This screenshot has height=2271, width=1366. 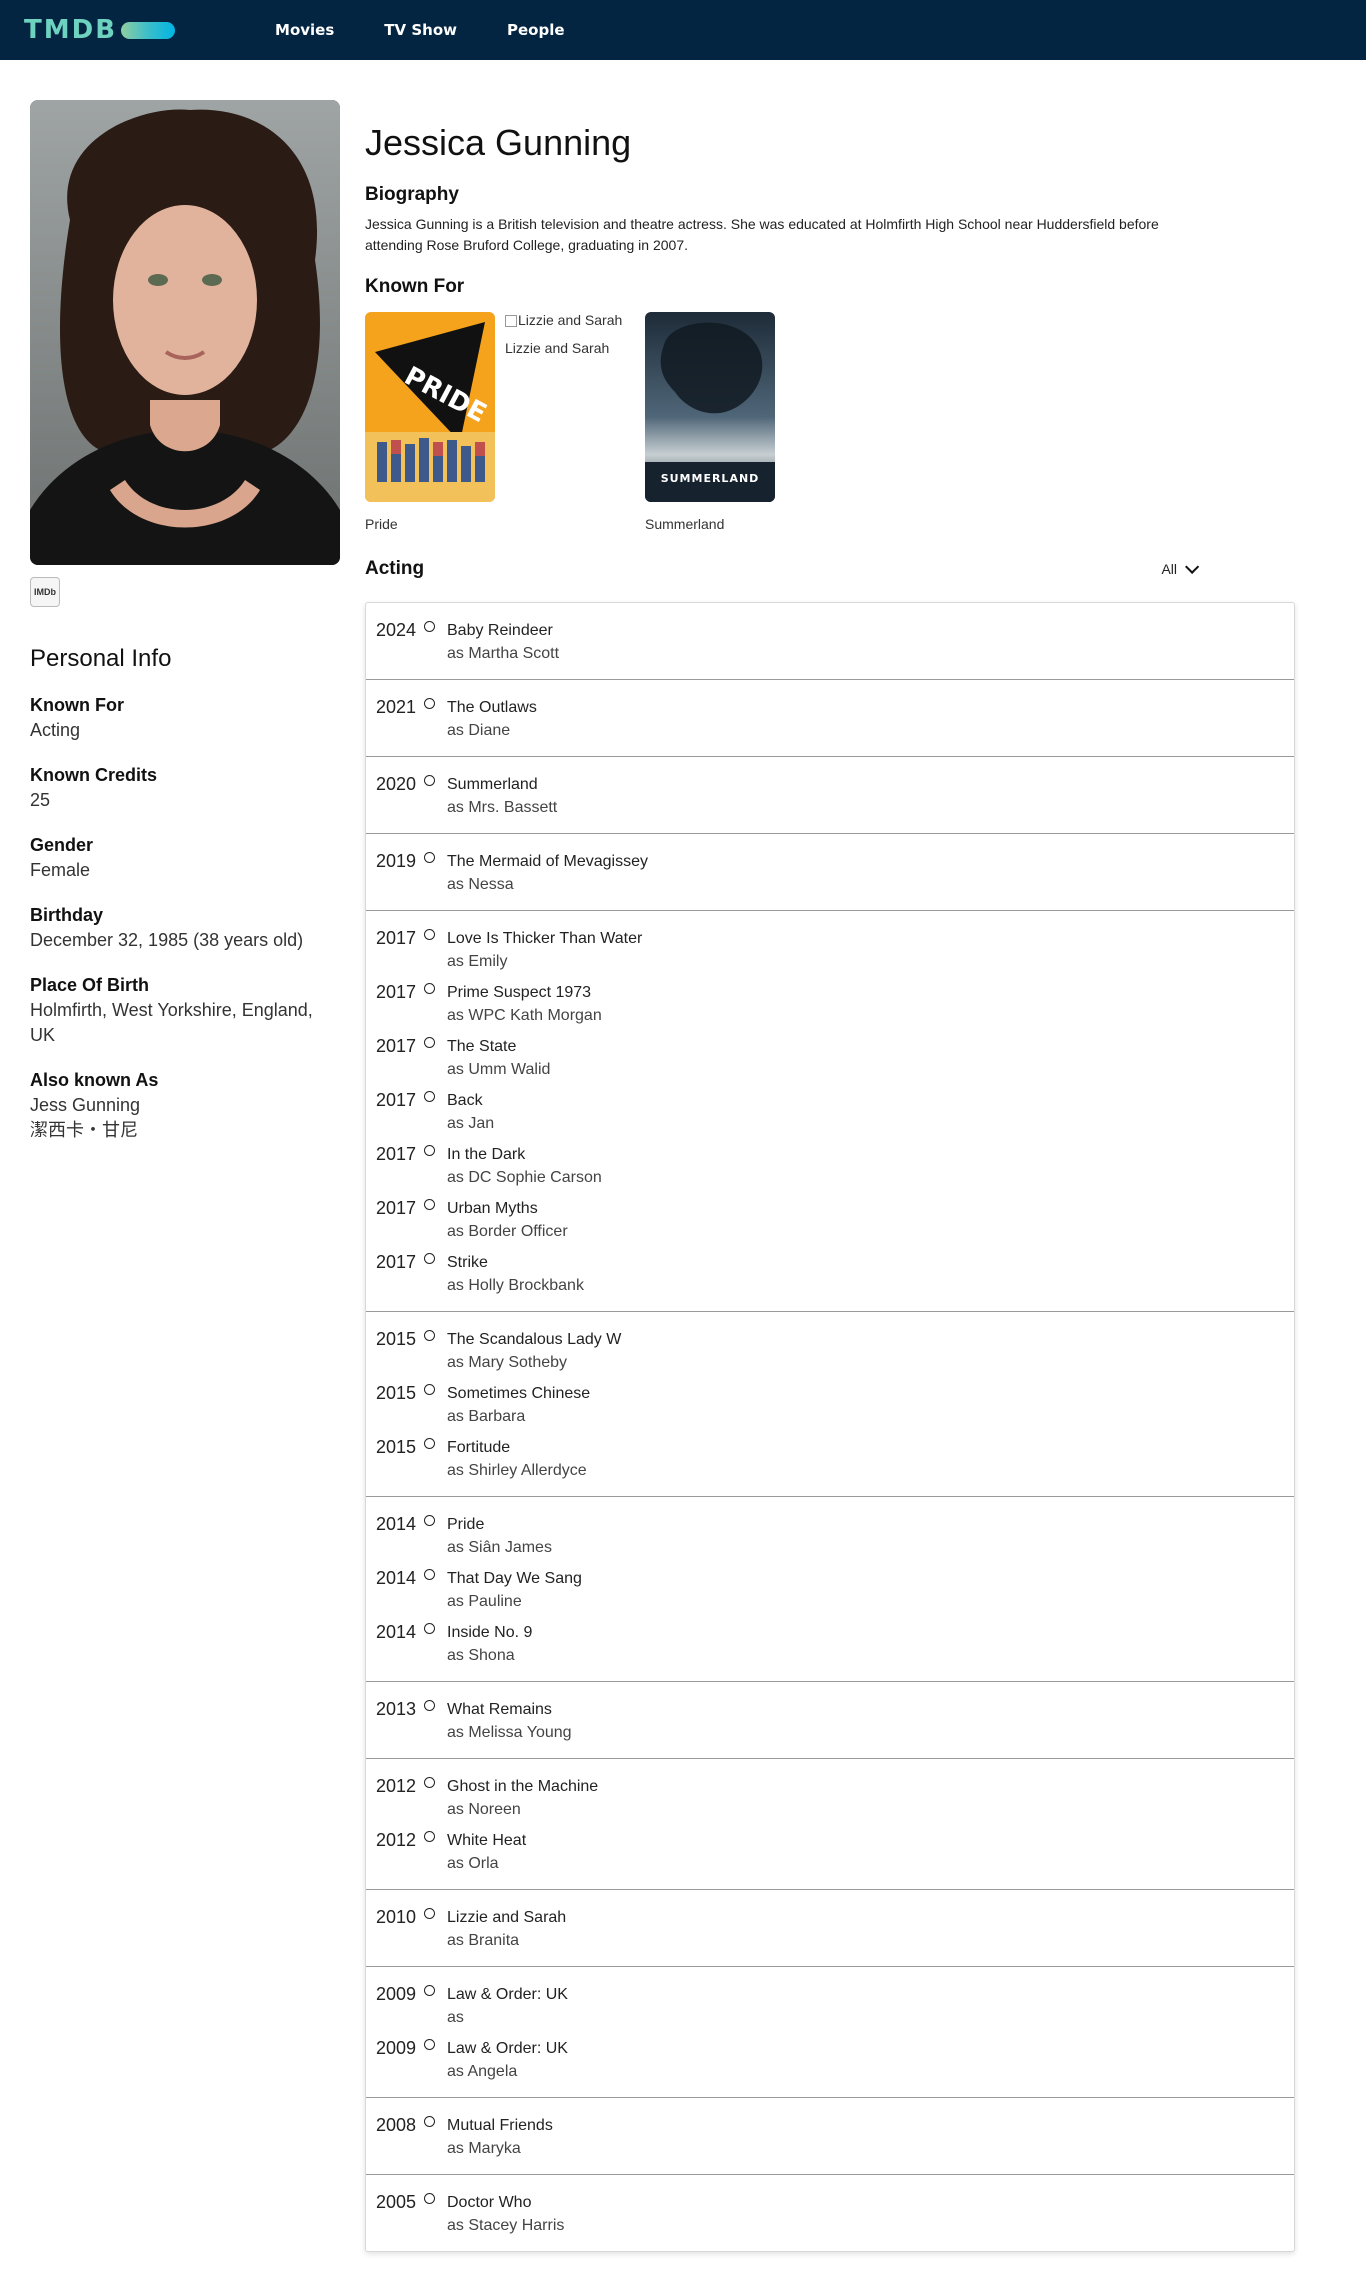 What do you see at coordinates (830, 1721) in the screenshot?
I see `credit-row: 2013 What Remains as Melissa Young` at bounding box center [830, 1721].